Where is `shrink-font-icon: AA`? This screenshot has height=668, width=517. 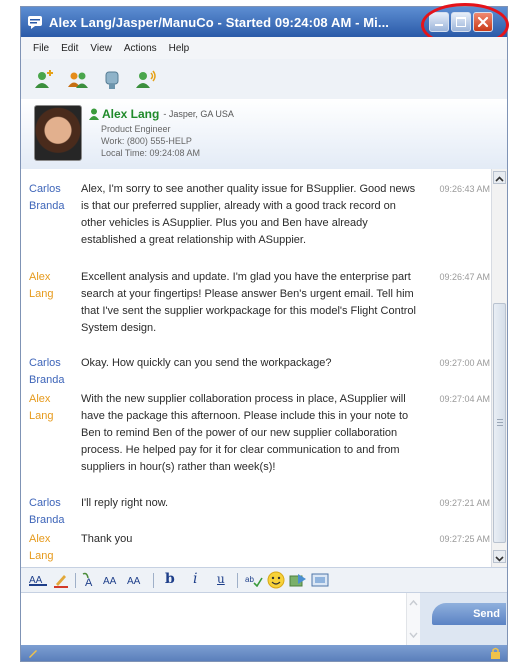 shrink-font-icon: AA is located at coordinates (137, 580).